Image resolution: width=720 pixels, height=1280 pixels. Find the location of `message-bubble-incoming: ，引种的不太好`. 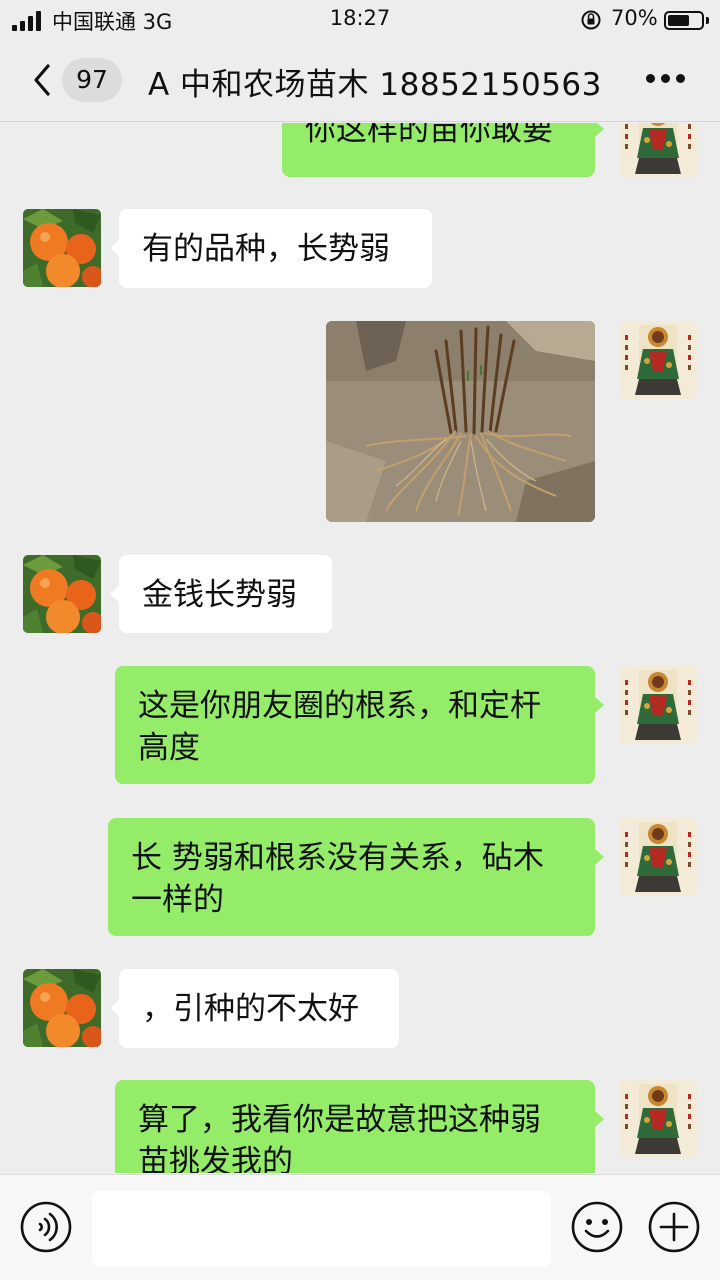

message-bubble-incoming: ，引种的不太好 is located at coordinates (254, 1008).